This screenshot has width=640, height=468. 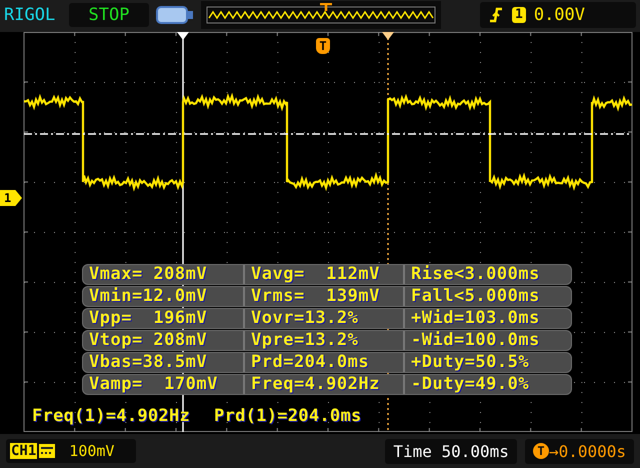 What do you see at coordinates (109, 15) in the screenshot?
I see `run-status: STOP` at bounding box center [109, 15].